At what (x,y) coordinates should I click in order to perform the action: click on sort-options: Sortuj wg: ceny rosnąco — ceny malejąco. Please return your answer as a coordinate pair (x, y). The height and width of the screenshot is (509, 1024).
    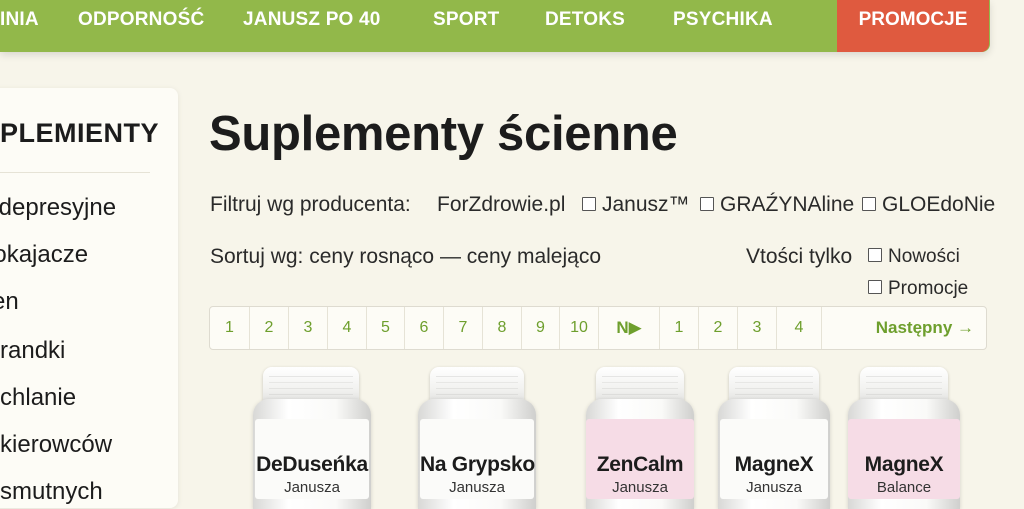
    Looking at the image, I should click on (405, 257).